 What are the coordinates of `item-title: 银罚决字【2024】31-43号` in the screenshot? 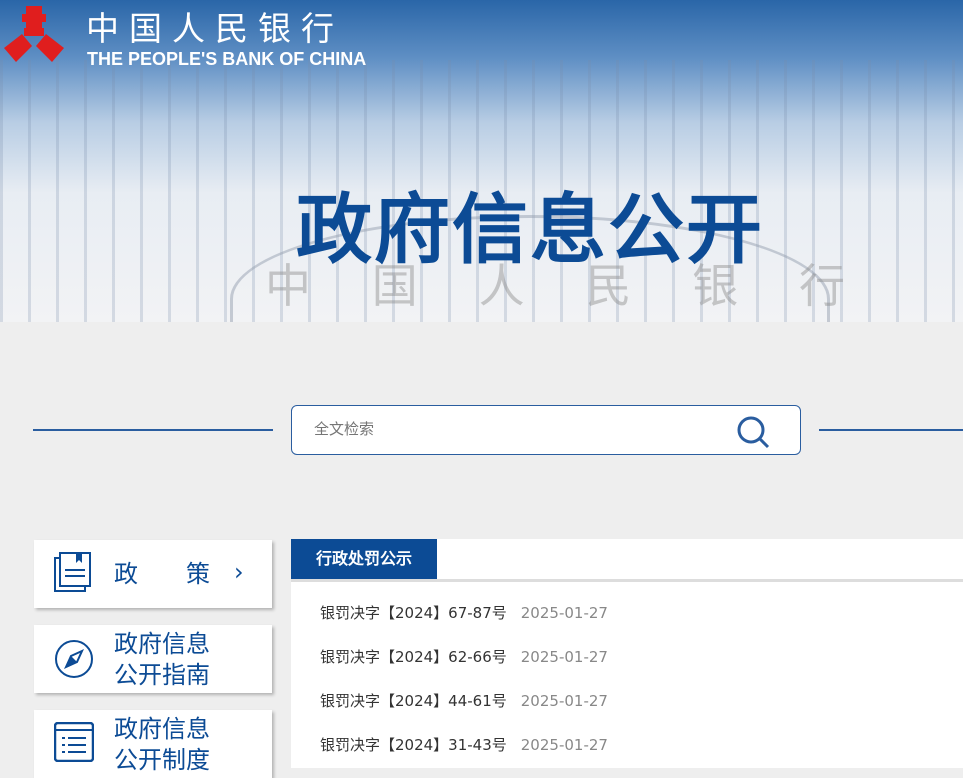 It's located at (413, 745).